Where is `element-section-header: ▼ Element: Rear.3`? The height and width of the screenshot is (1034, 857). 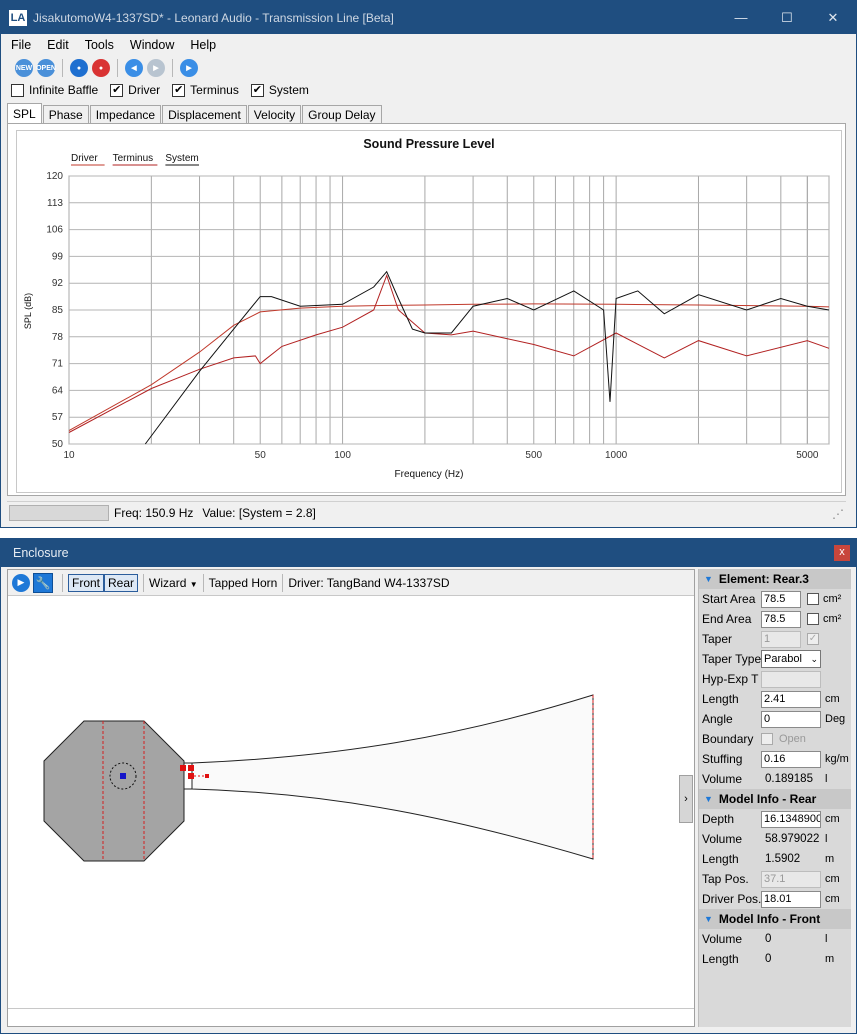 element-section-header: ▼ Element: Rear.3 is located at coordinates (775, 579).